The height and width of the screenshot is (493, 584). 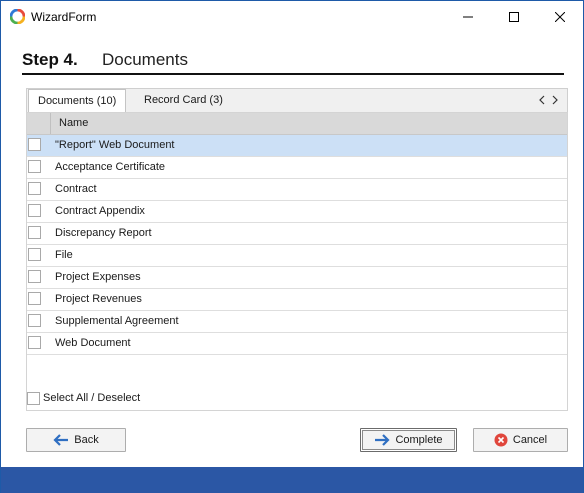 I want to click on table-row: File, so click(x=297, y=256).